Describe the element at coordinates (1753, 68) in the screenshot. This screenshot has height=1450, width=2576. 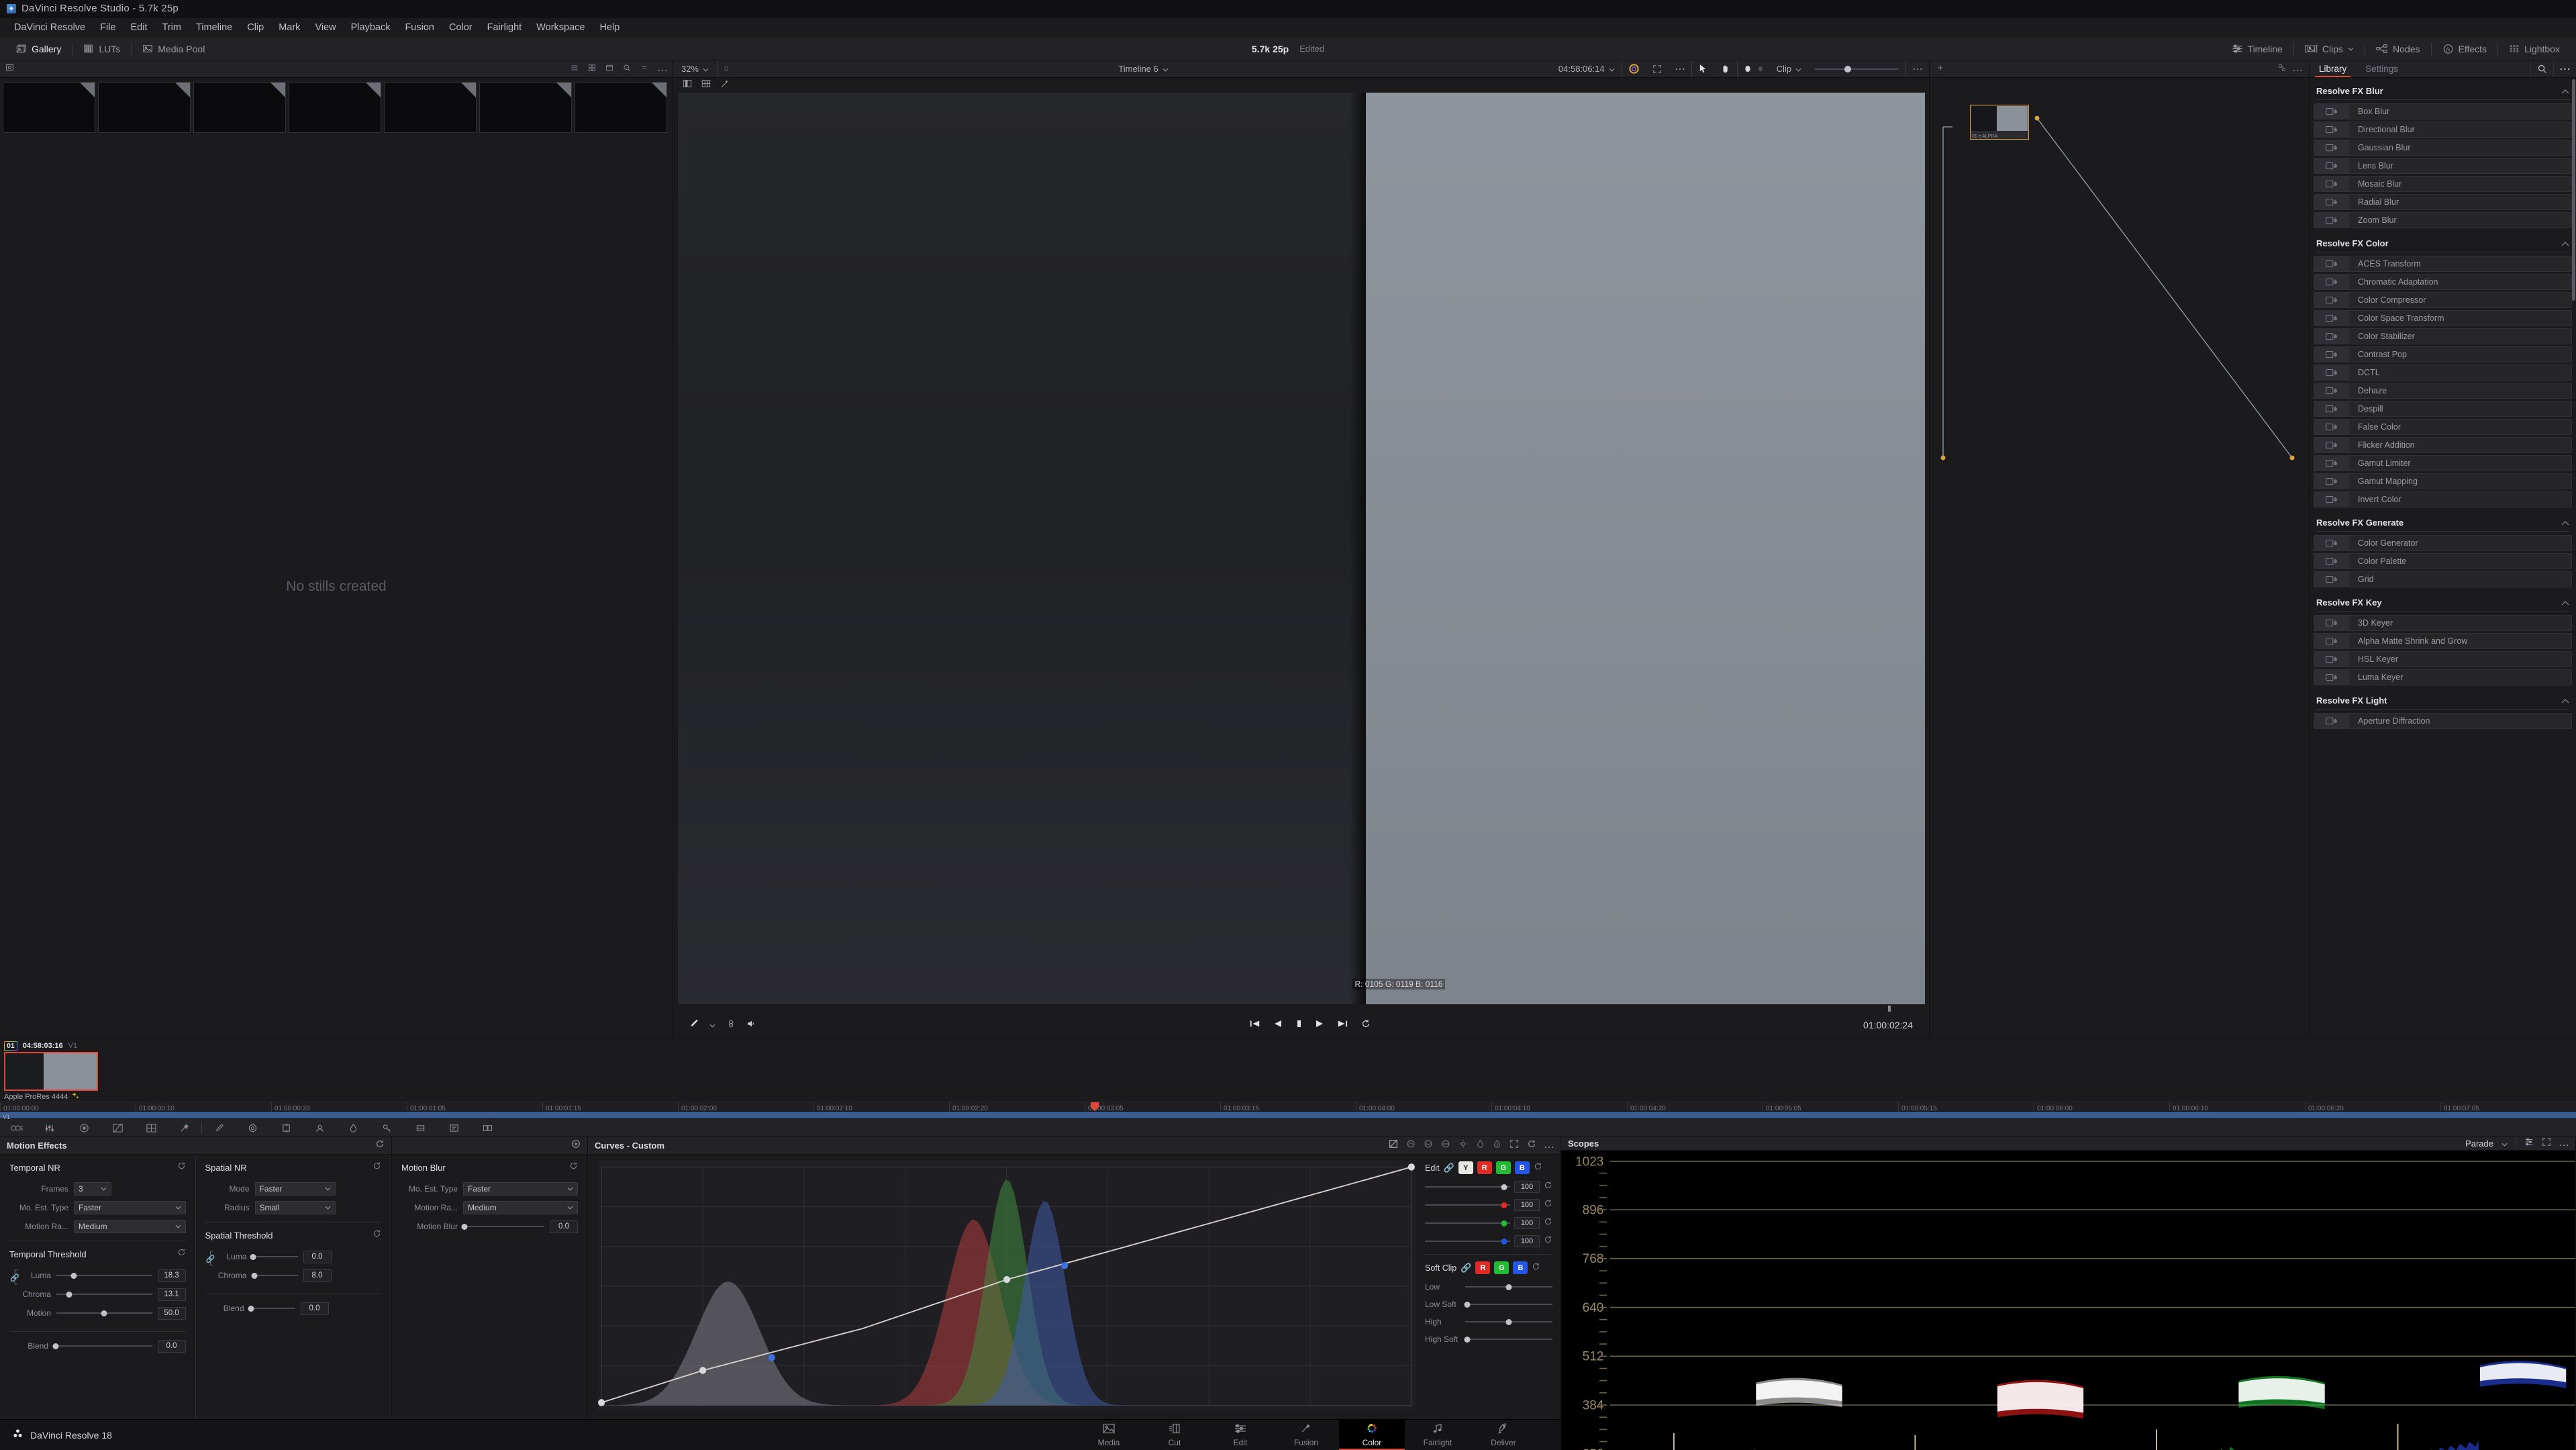
I see `viewer-wipe-toggle` at that location.